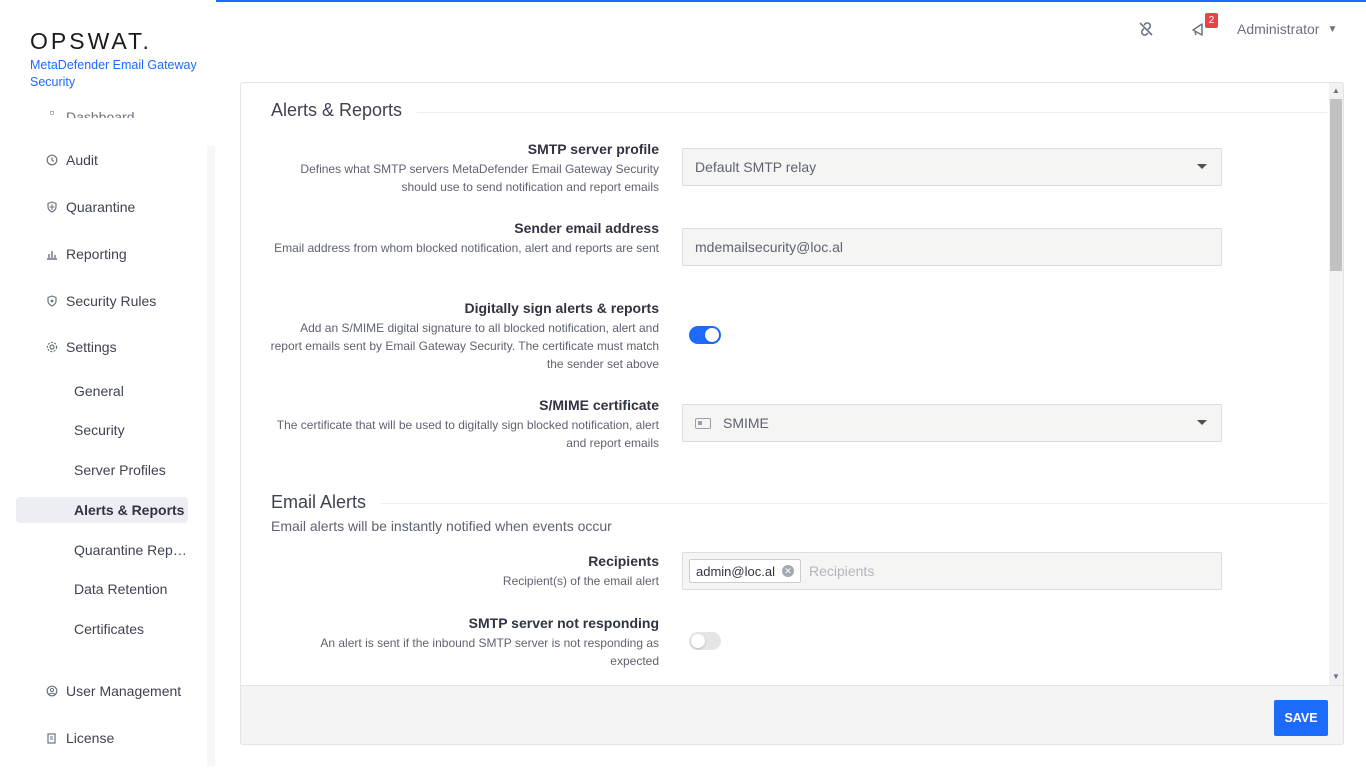 Image resolution: width=1366 pixels, height=768 pixels. I want to click on sidebar-item-label: License, so click(90, 738).